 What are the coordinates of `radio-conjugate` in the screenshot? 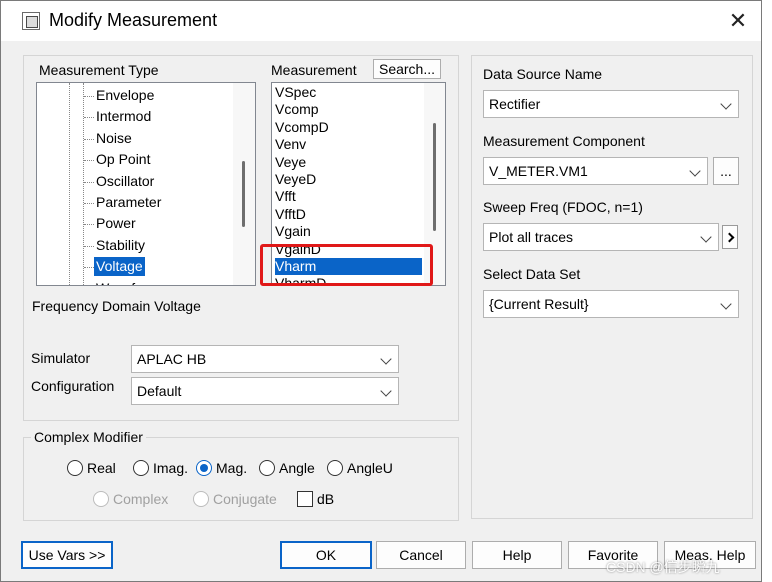 It's located at (201, 499).